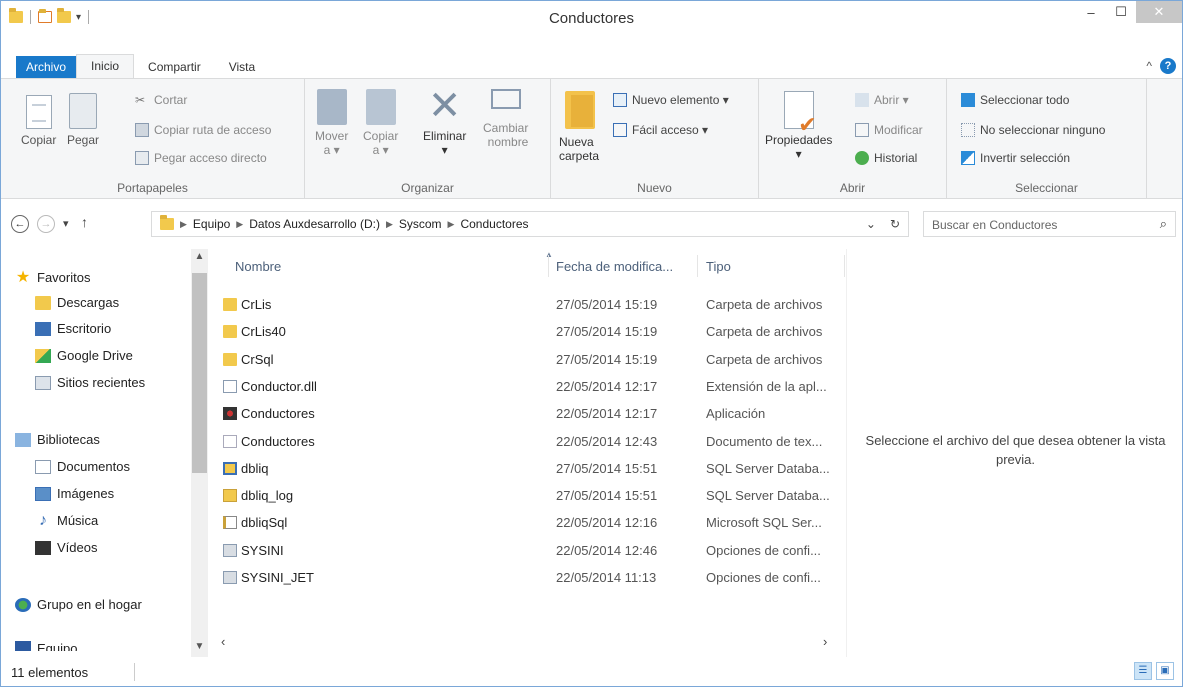 This screenshot has width=1183, height=687. What do you see at coordinates (77, 302) in the screenshot?
I see `nav-descargas: Descargas` at bounding box center [77, 302].